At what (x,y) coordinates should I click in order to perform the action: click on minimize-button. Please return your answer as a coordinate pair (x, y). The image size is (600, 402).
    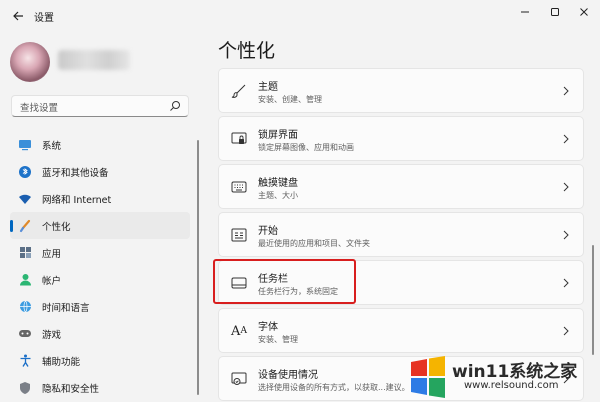
    Looking at the image, I should click on (525, 12).